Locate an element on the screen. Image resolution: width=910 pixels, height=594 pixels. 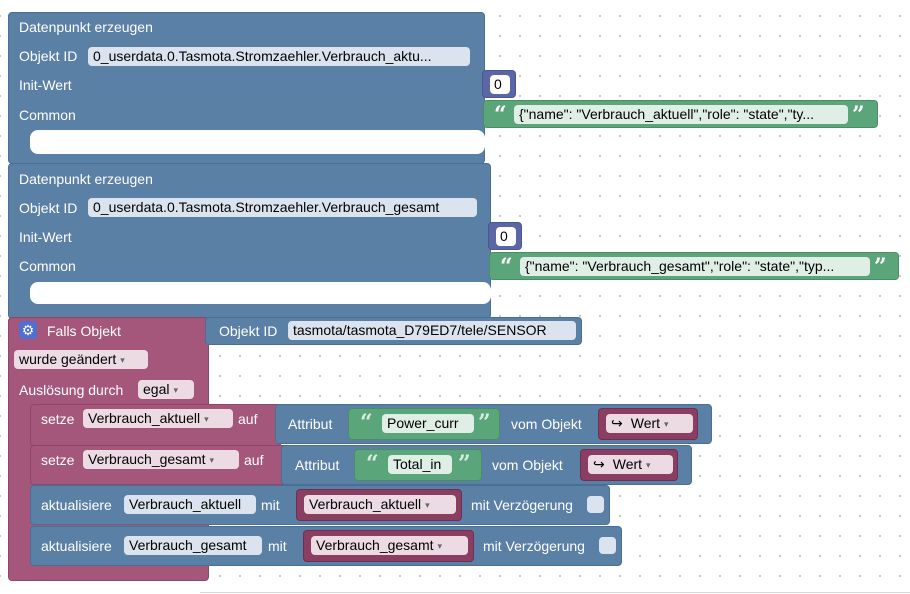
ausloesung-label: Auslösung durch is located at coordinates (71, 390).